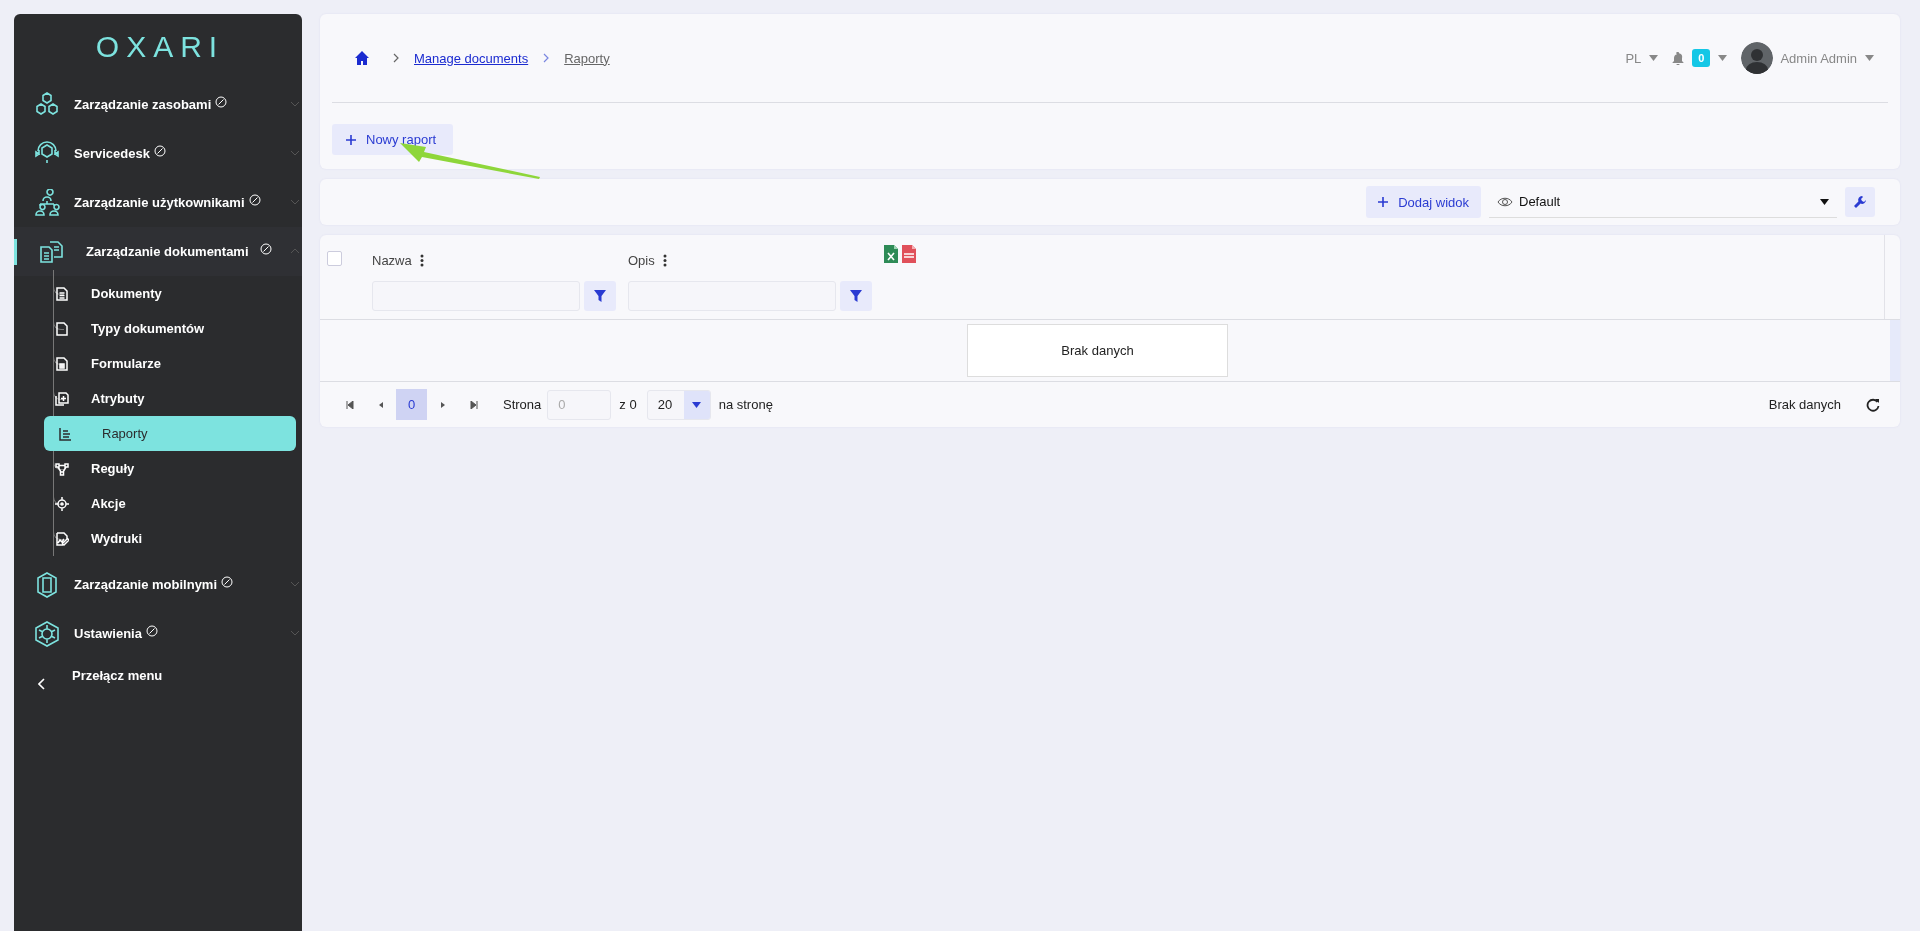 The height and width of the screenshot is (931, 1920). I want to click on scrollbar, so click(1895, 350).